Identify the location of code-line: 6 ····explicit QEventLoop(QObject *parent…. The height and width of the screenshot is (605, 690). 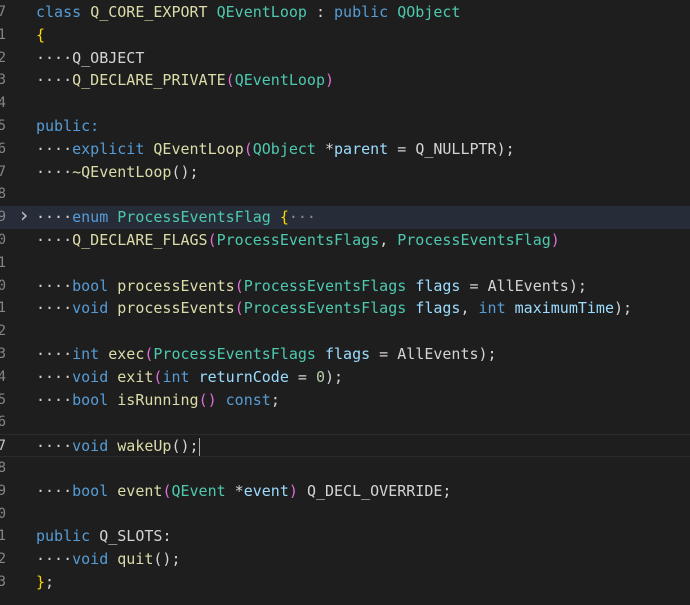
(345, 149).